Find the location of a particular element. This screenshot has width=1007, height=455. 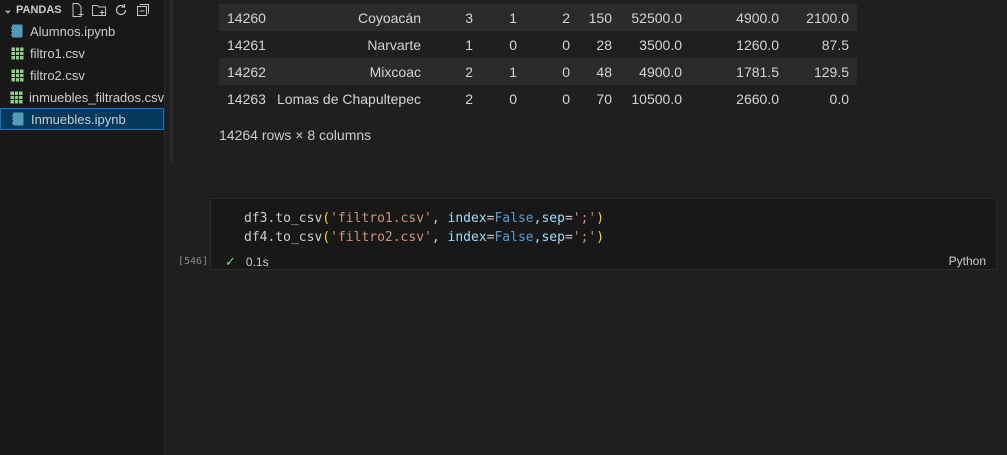

table-cell: 10500.0 is located at coordinates (656, 98).